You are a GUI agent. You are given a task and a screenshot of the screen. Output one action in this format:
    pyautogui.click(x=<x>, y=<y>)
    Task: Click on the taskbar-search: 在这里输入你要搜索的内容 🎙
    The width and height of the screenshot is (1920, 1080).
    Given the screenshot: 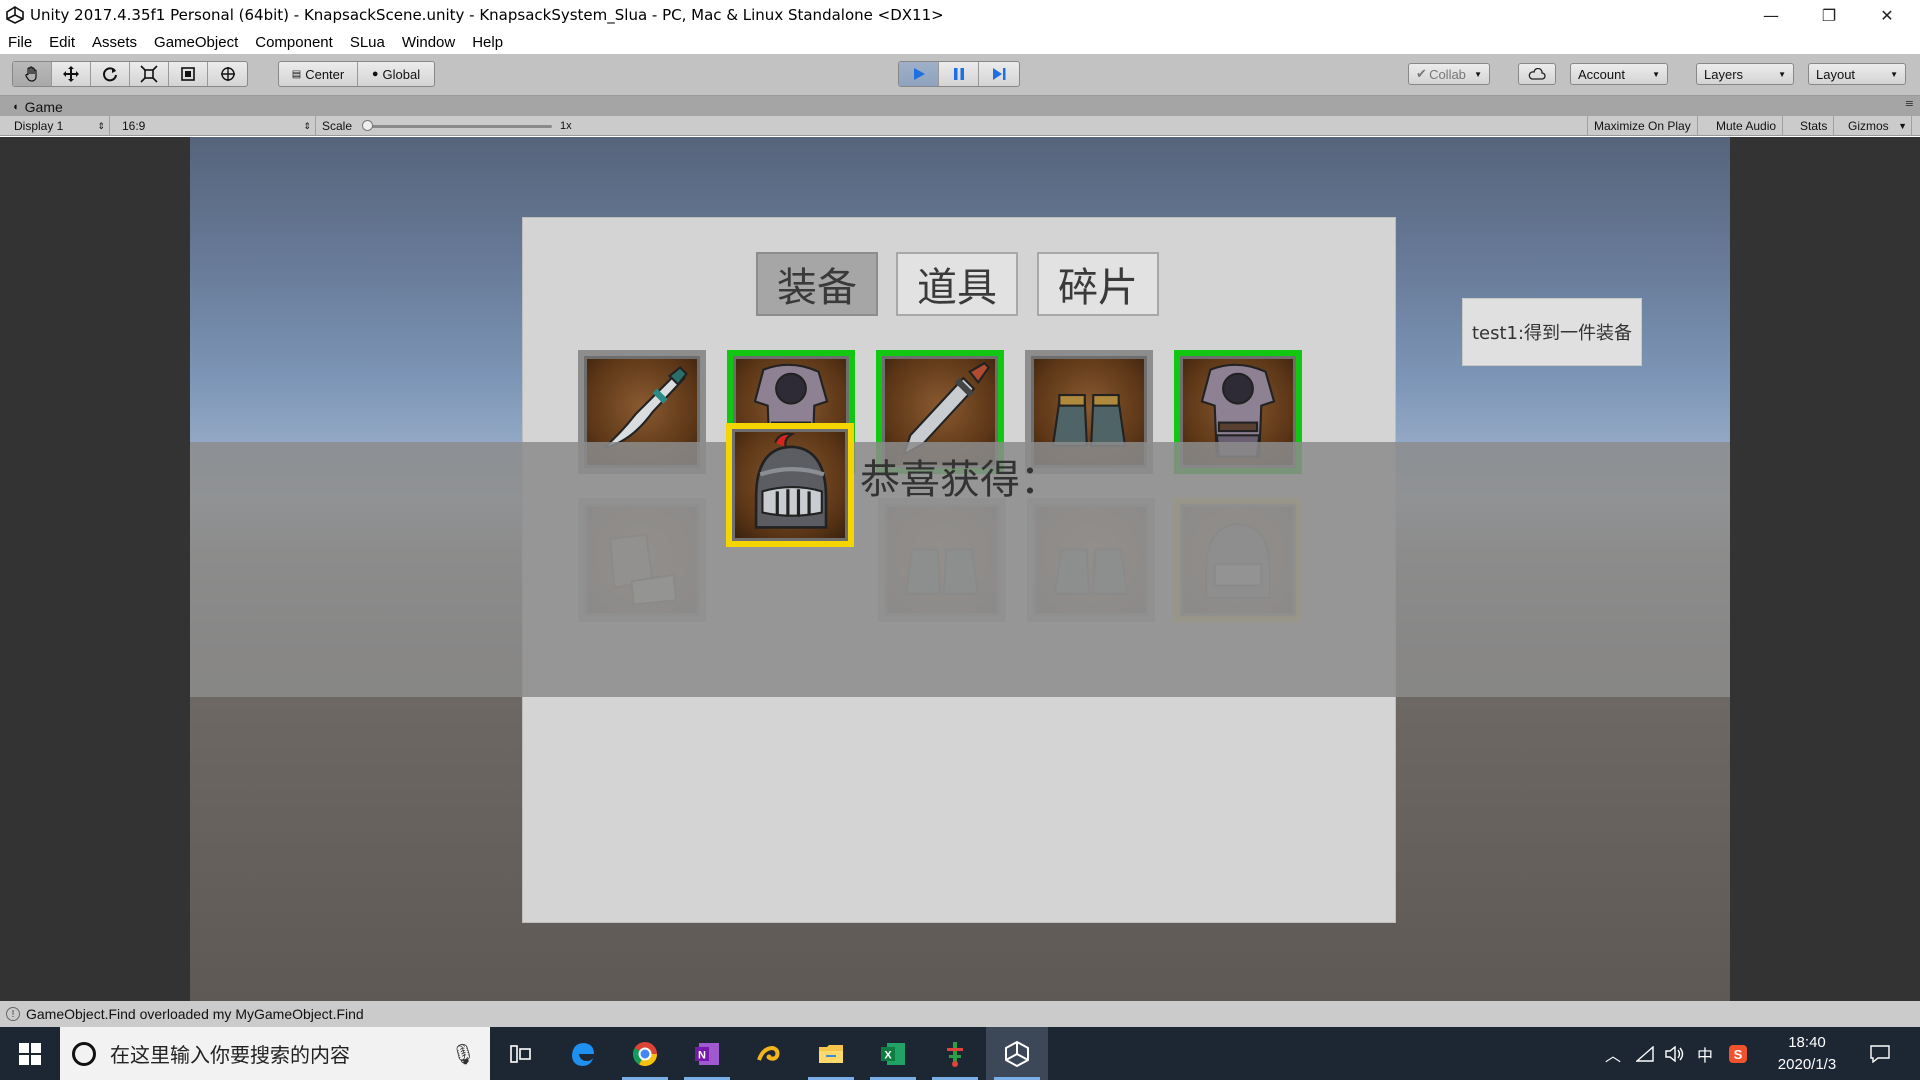 What is the action you would take?
    pyautogui.click(x=275, y=1053)
    